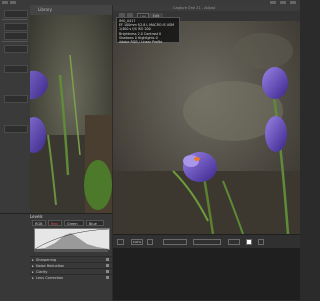 The width and height of the screenshot is (320, 301). I want to click on levels-slider, so click(71, 250).